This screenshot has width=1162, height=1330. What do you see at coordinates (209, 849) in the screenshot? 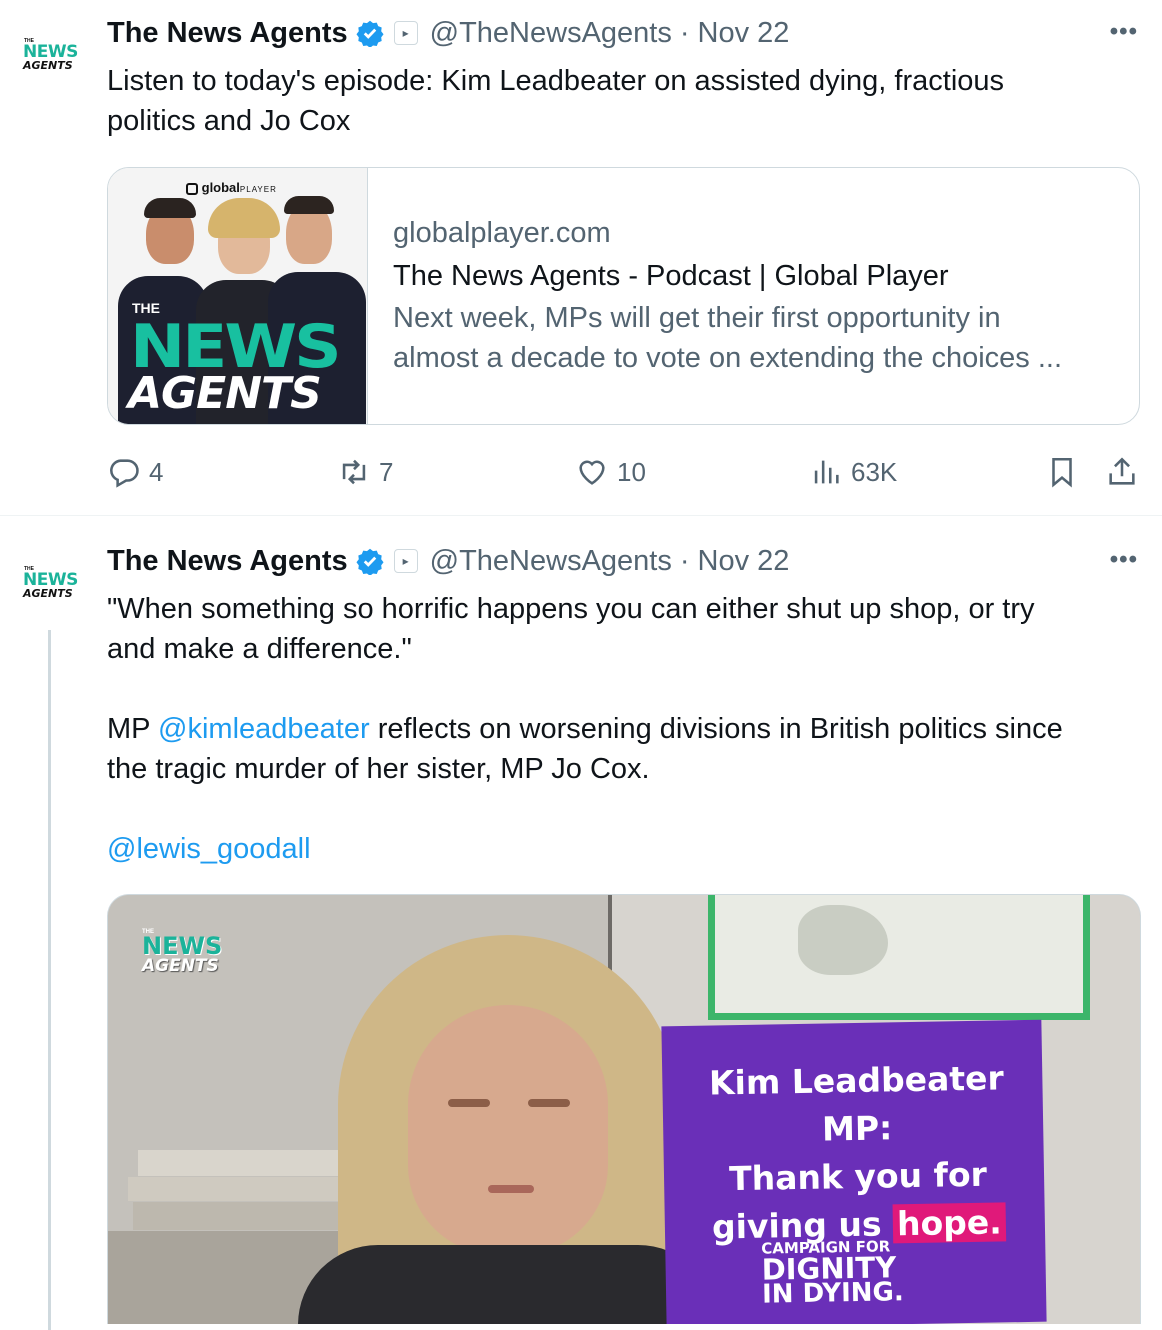
I see `mention-link: @lewis_goodall` at bounding box center [209, 849].